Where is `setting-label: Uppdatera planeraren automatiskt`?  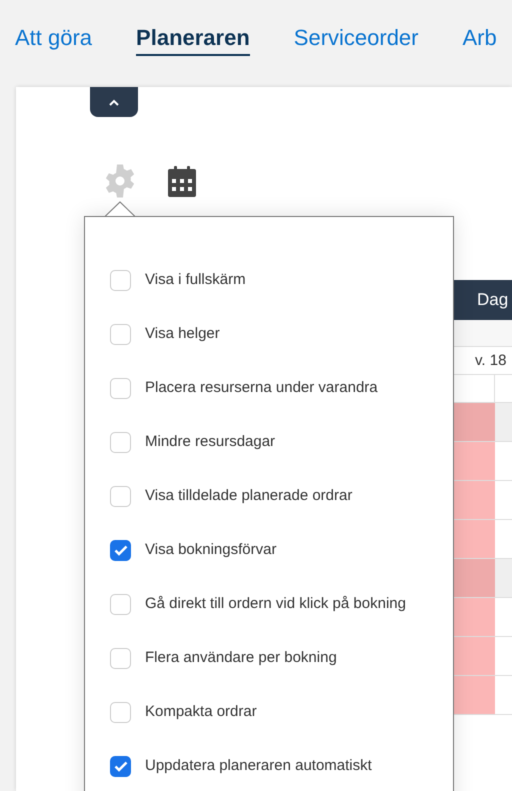
setting-label: Uppdatera planeraren automatiskt is located at coordinates (258, 766).